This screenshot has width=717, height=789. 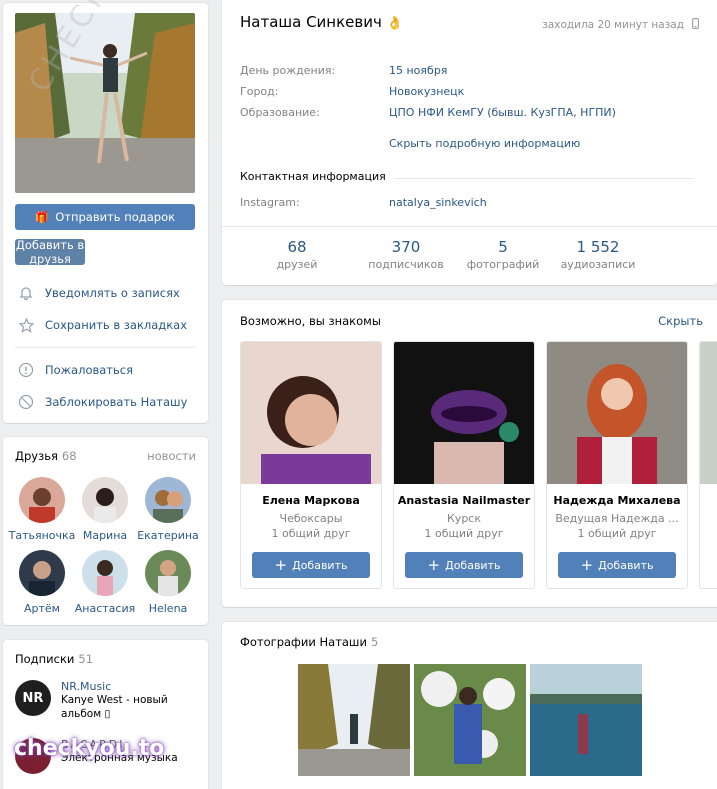 What do you see at coordinates (33, 756) in the screenshot?
I see `subscription-avatar` at bounding box center [33, 756].